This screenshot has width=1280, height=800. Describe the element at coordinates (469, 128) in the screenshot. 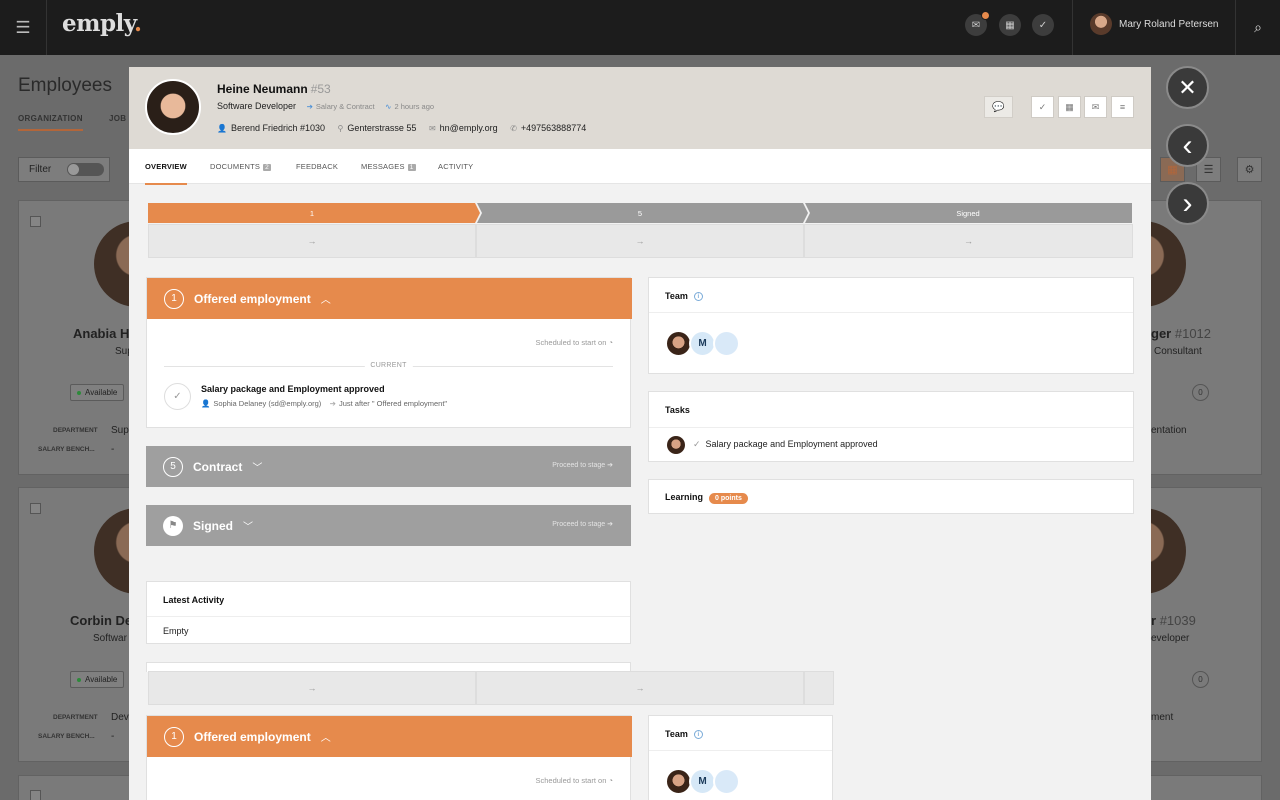

I see `email: hn@emply.org` at that location.